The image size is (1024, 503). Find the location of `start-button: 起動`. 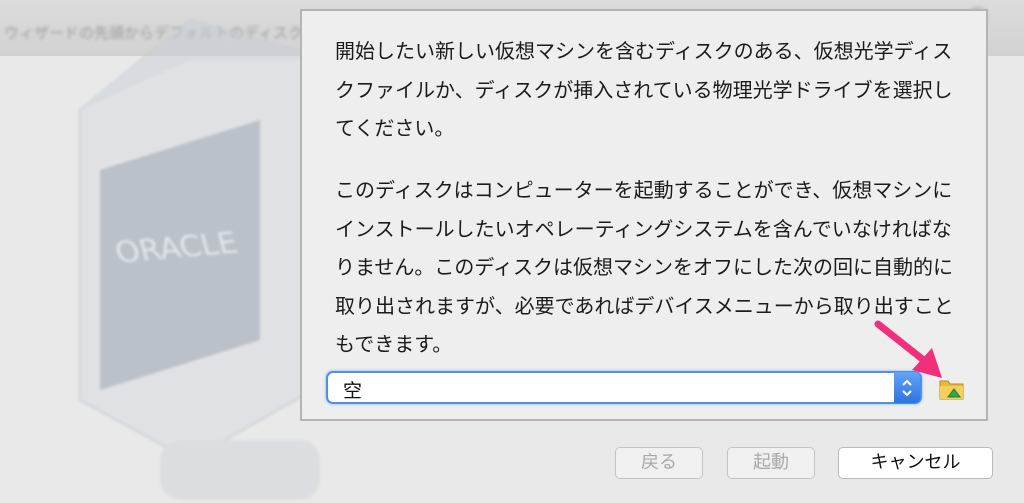

start-button: 起動 is located at coordinates (771, 463).